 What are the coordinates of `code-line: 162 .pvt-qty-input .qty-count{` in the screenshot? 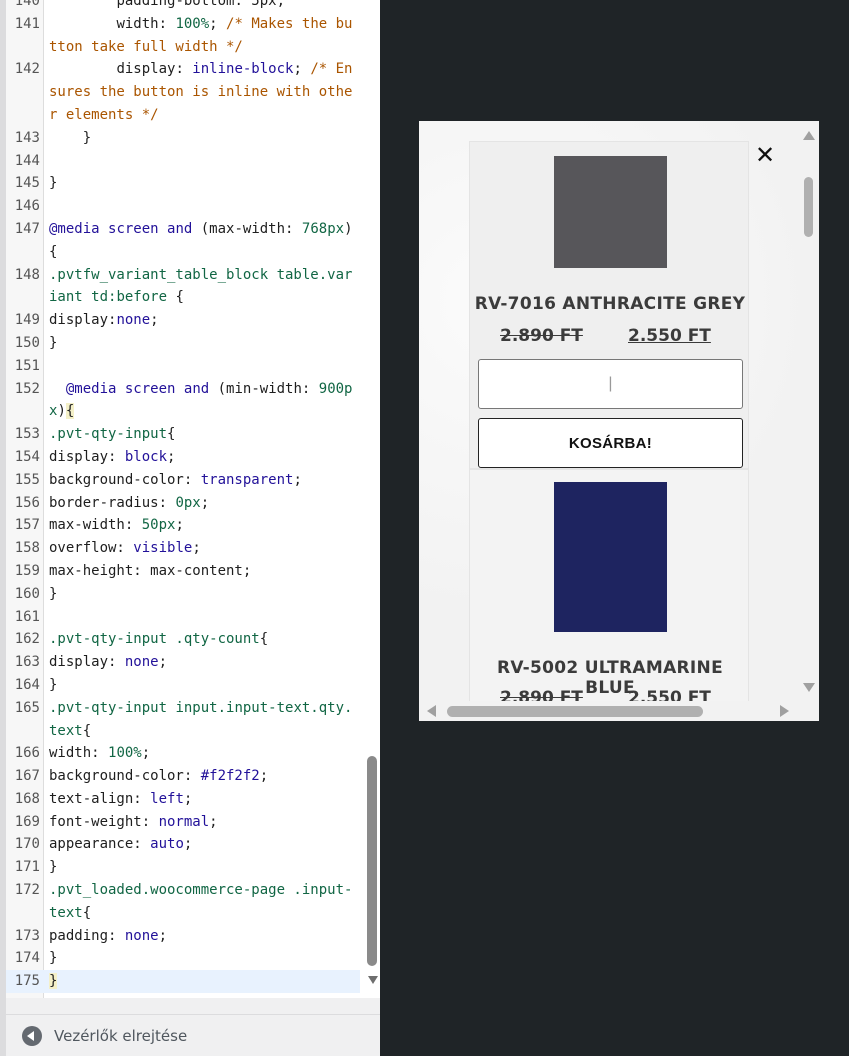 It's located at (183, 639).